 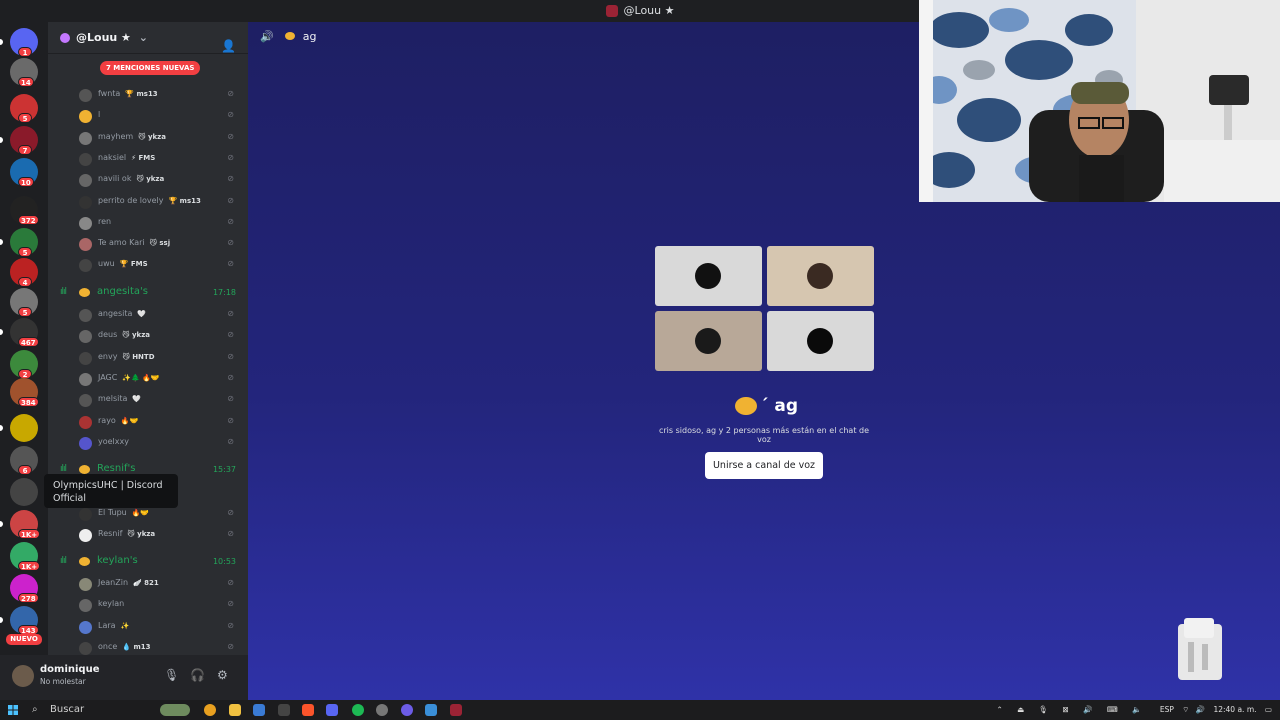 What do you see at coordinates (148, 443) in the screenshot?
I see `voice-member: yoelxxy ⊘` at bounding box center [148, 443].